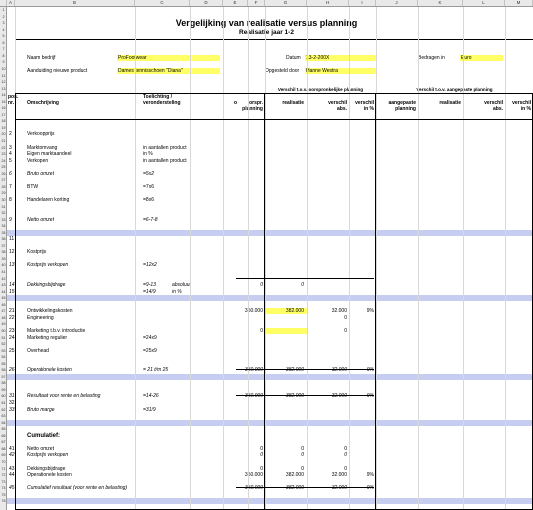 Image resolution: width=533 pixels, height=510 pixels. What do you see at coordinates (3, 154) in the screenshot?
I see `row-number: 23` at bounding box center [3, 154].